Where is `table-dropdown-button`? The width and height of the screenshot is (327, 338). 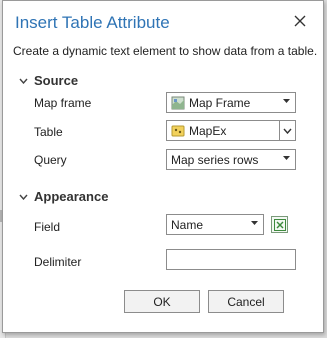
table-dropdown-button is located at coordinates (287, 130).